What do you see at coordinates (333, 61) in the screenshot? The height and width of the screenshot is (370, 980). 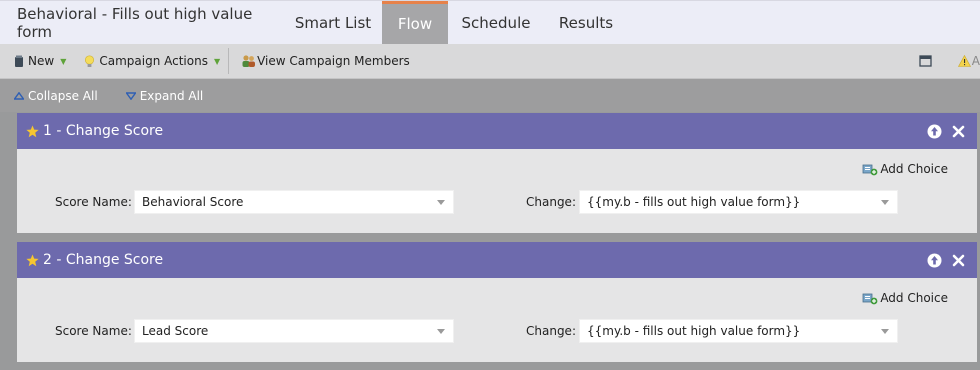 I see `view-campaign-members-label: View Campaign Members` at bounding box center [333, 61].